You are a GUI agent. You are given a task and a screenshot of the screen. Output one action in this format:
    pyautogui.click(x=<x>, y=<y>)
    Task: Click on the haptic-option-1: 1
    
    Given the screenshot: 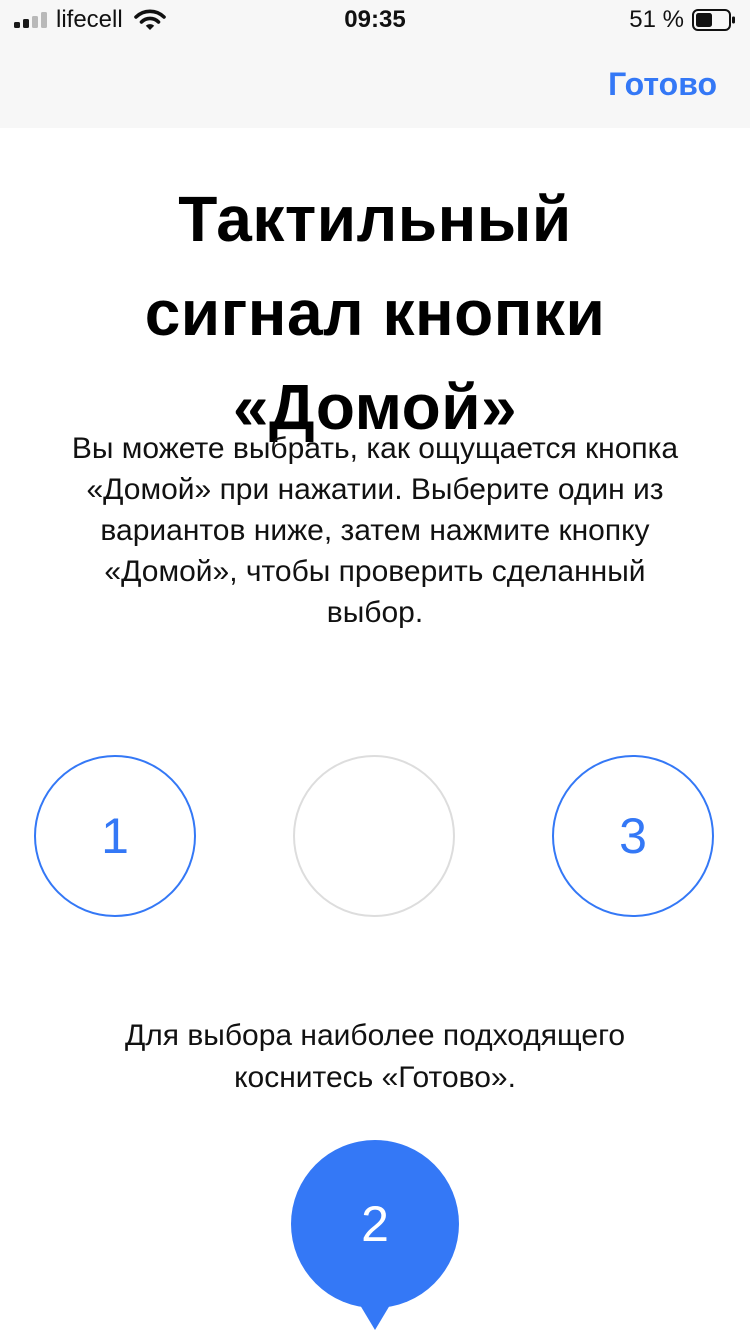 What is the action you would take?
    pyautogui.click(x=115, y=836)
    